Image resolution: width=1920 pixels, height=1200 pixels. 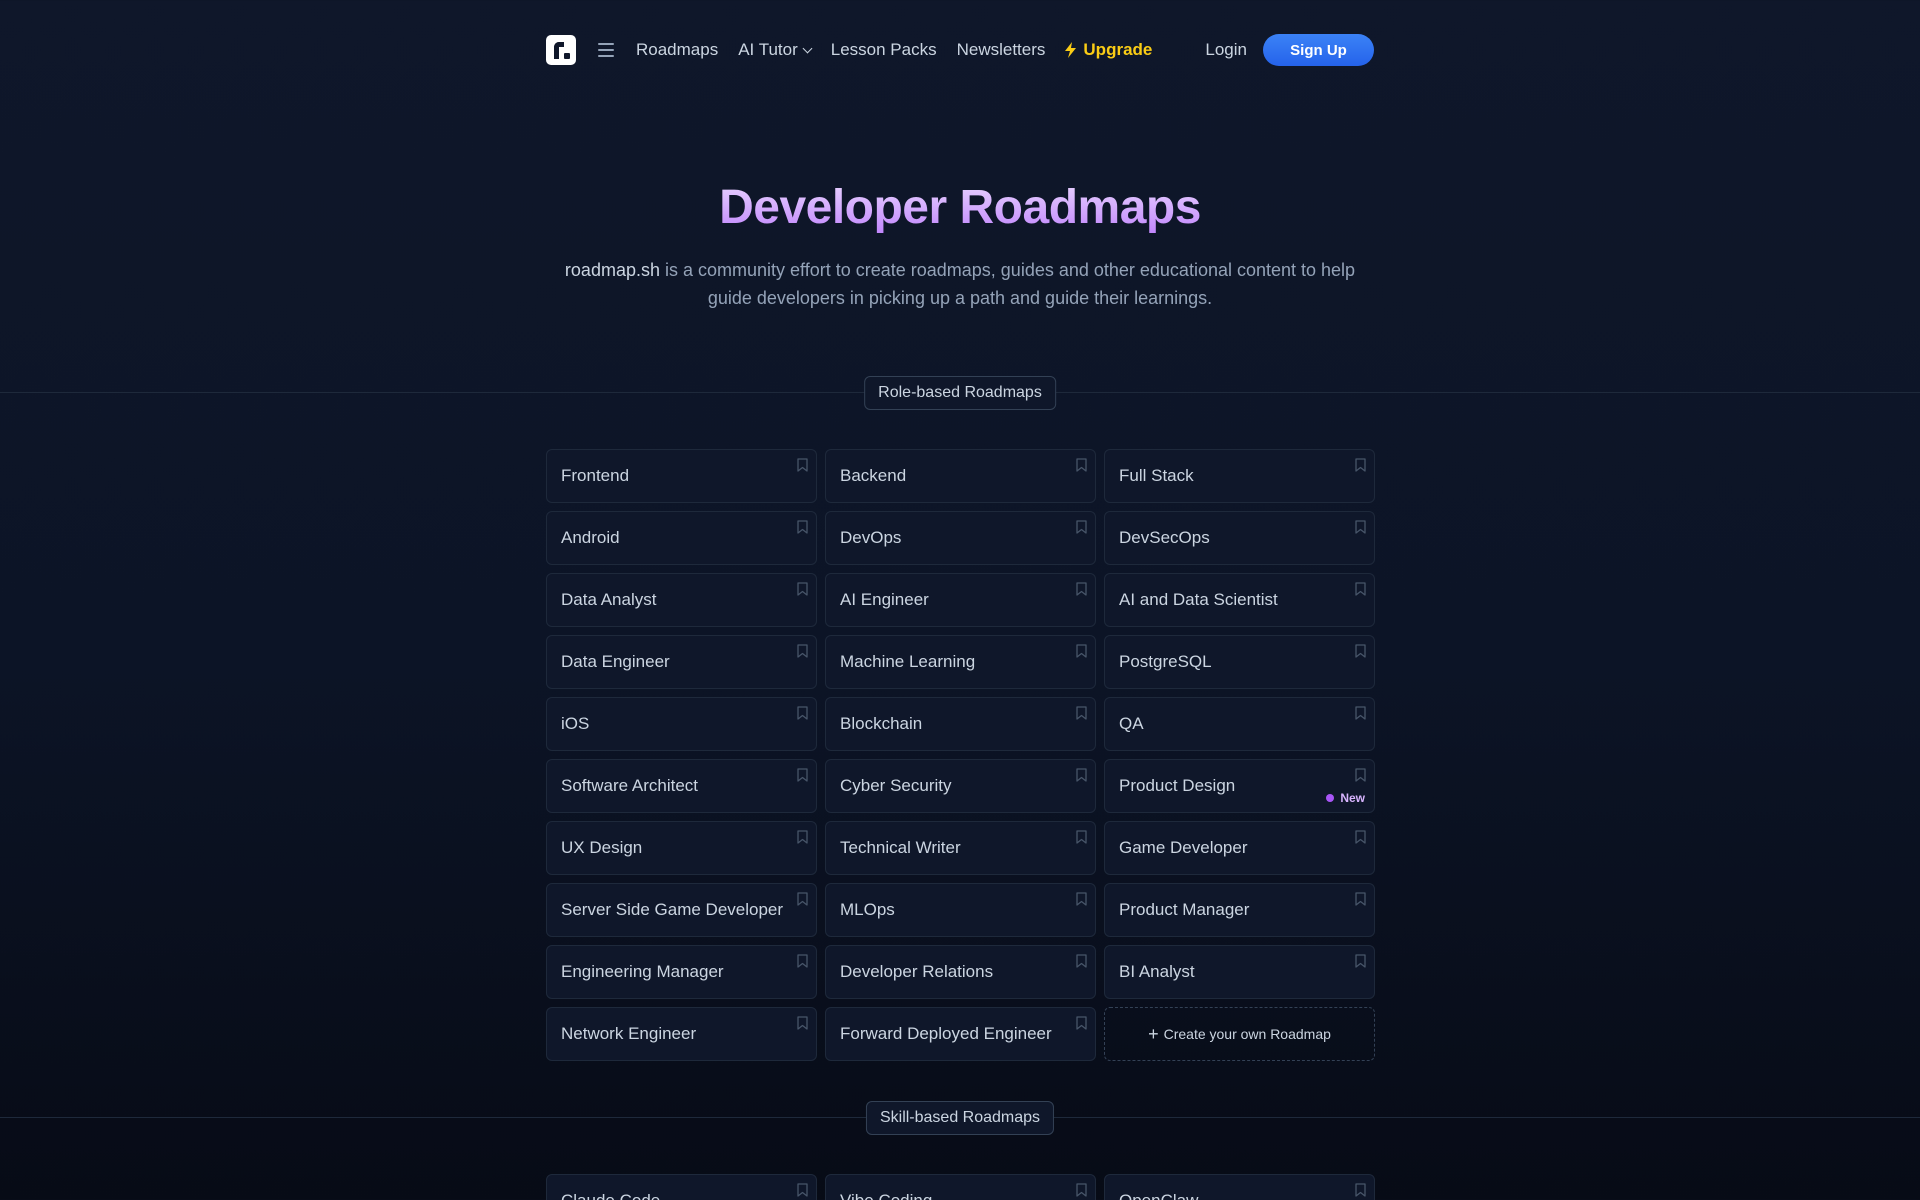 What do you see at coordinates (681, 724) in the screenshot?
I see `roadmap-card: iOS` at bounding box center [681, 724].